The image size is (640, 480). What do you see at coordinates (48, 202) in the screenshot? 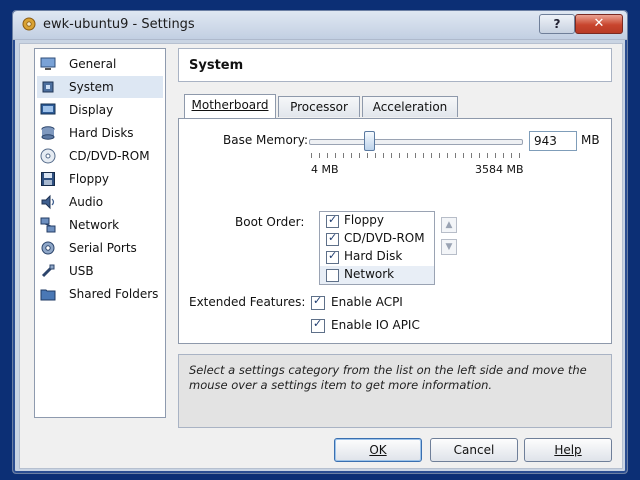
I see `speaker-icon` at bounding box center [48, 202].